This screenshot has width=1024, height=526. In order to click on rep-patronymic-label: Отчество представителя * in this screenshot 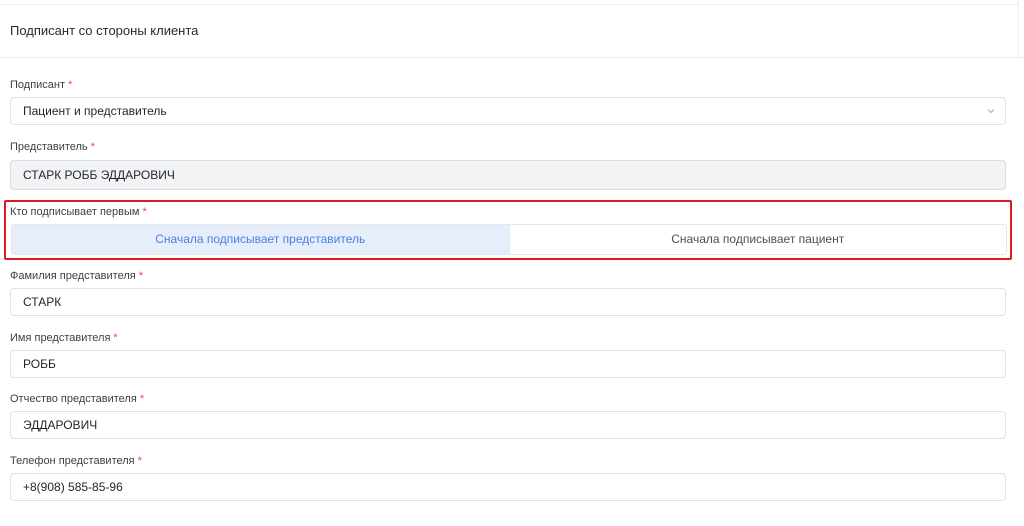, I will do `click(77, 399)`.